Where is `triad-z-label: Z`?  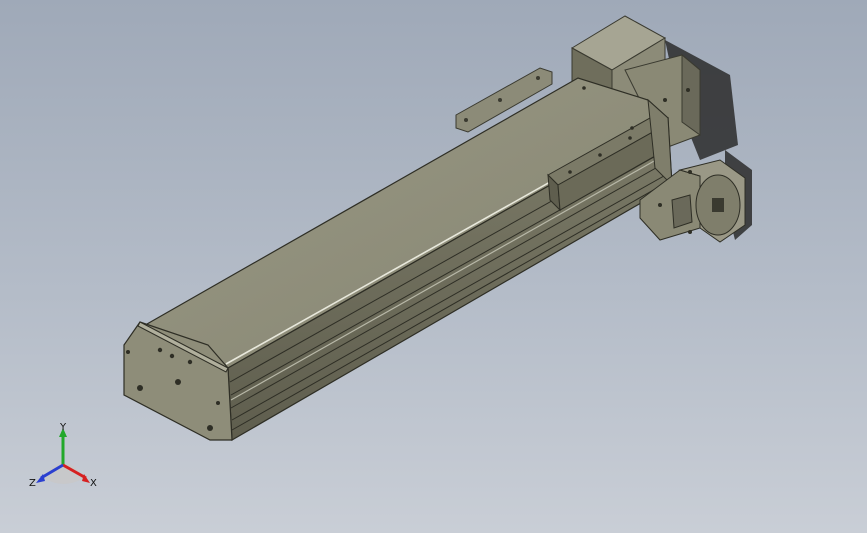
triad-z-label: Z is located at coordinates (32, 483).